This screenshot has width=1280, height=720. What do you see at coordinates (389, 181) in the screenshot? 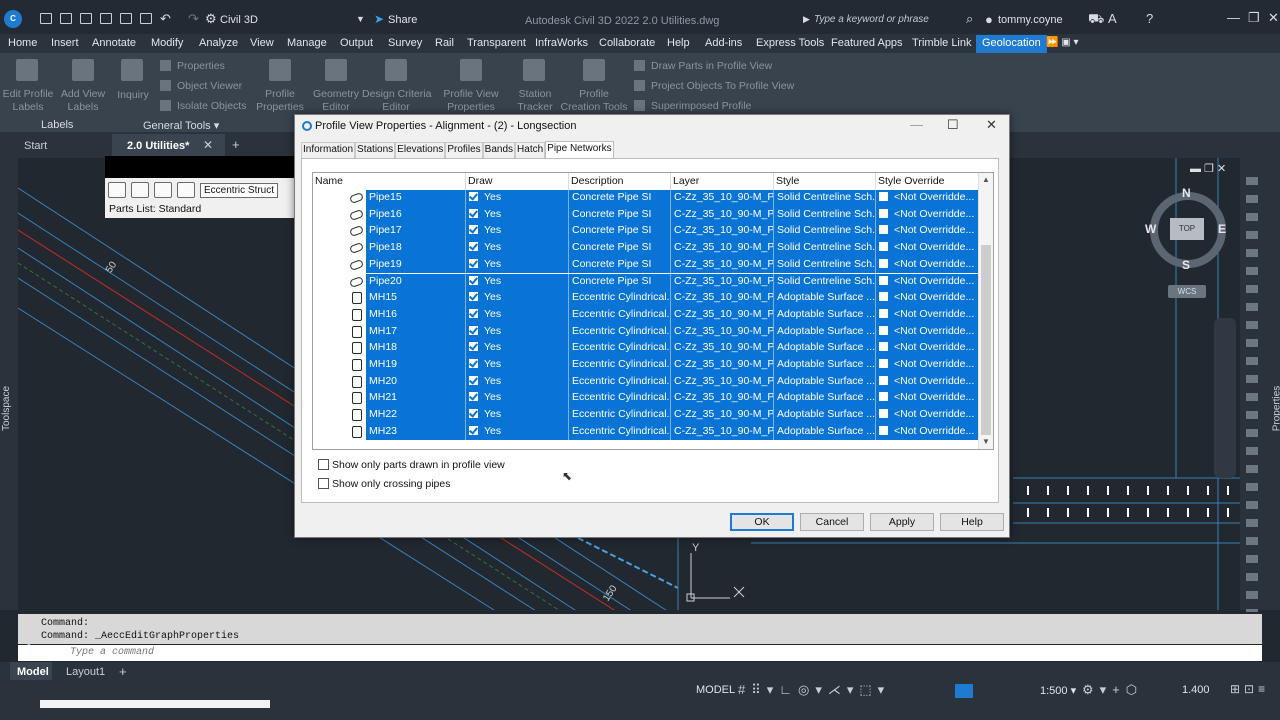
I see `column-name: Name` at bounding box center [389, 181].